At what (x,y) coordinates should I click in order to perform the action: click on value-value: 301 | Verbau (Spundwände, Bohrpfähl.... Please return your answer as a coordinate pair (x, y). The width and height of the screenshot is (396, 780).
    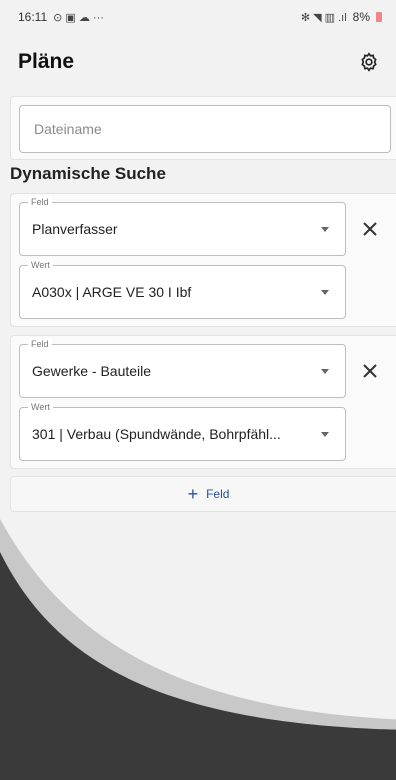
    Looking at the image, I should click on (156, 434).